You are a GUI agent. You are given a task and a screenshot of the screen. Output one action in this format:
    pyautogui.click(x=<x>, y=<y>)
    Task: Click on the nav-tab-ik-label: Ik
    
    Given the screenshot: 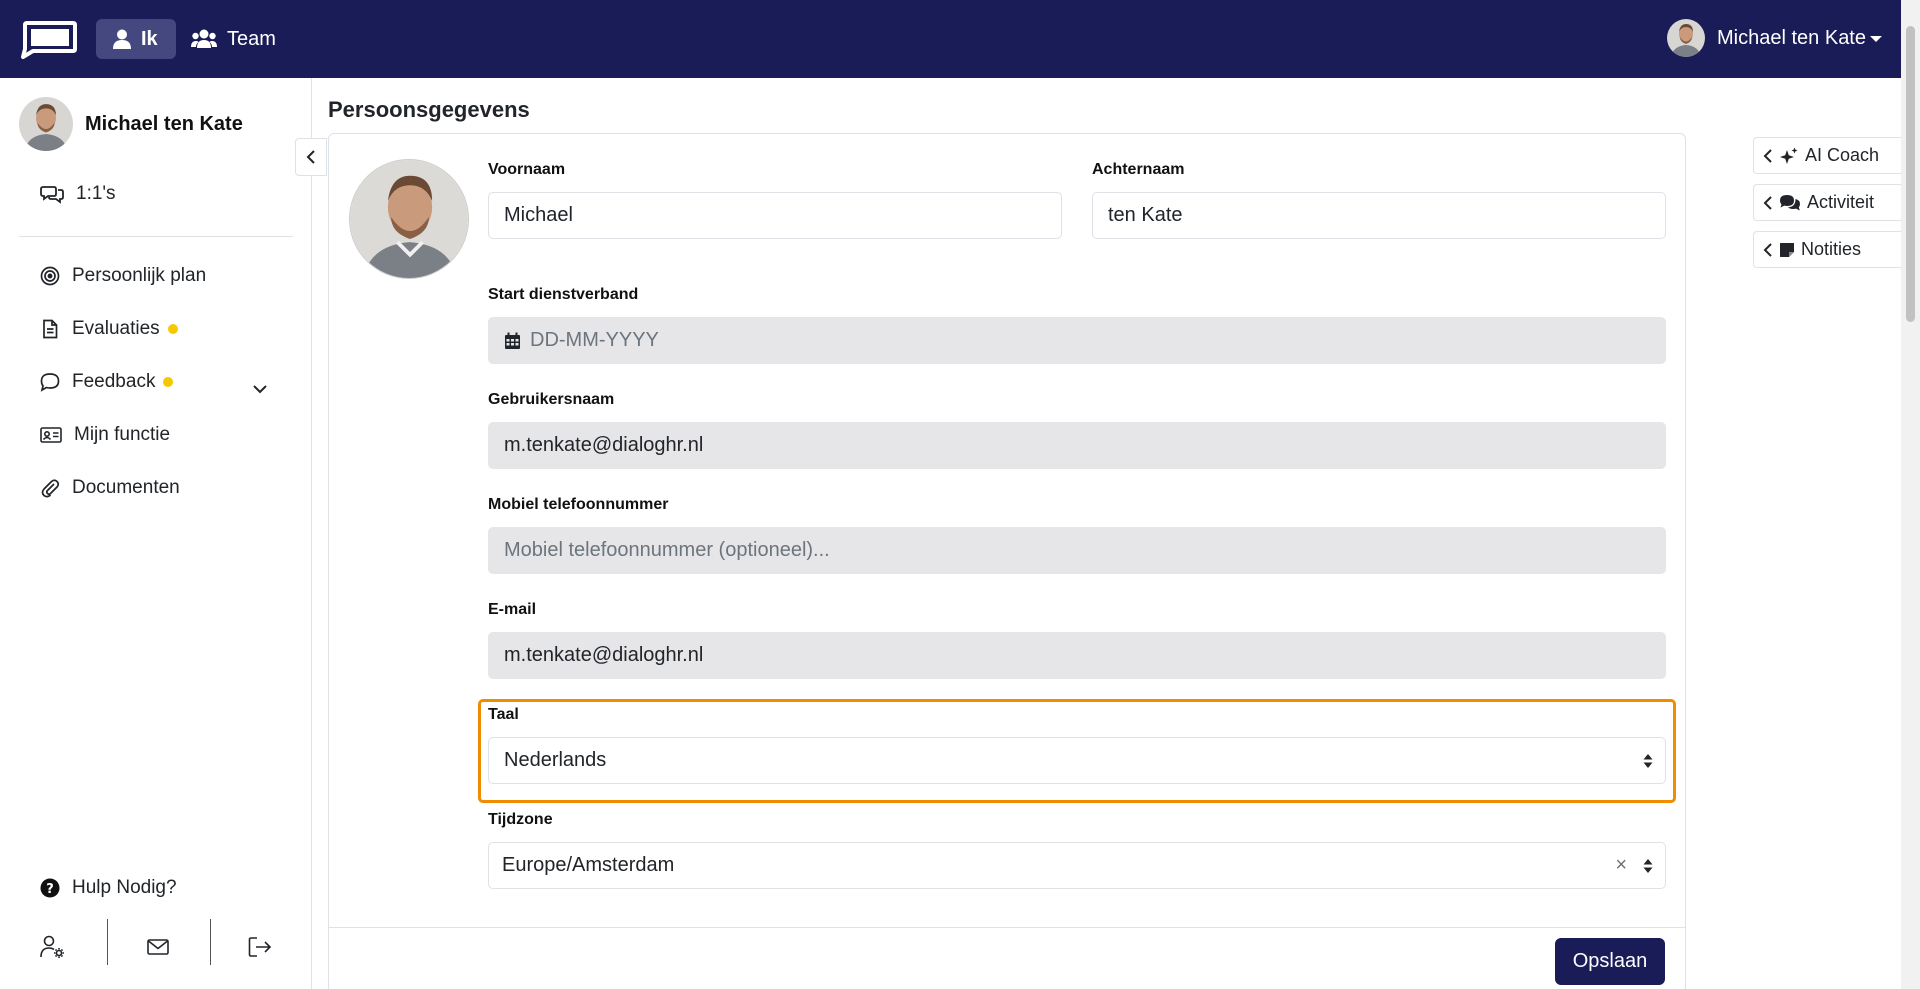 What is the action you would take?
    pyautogui.click(x=149, y=38)
    